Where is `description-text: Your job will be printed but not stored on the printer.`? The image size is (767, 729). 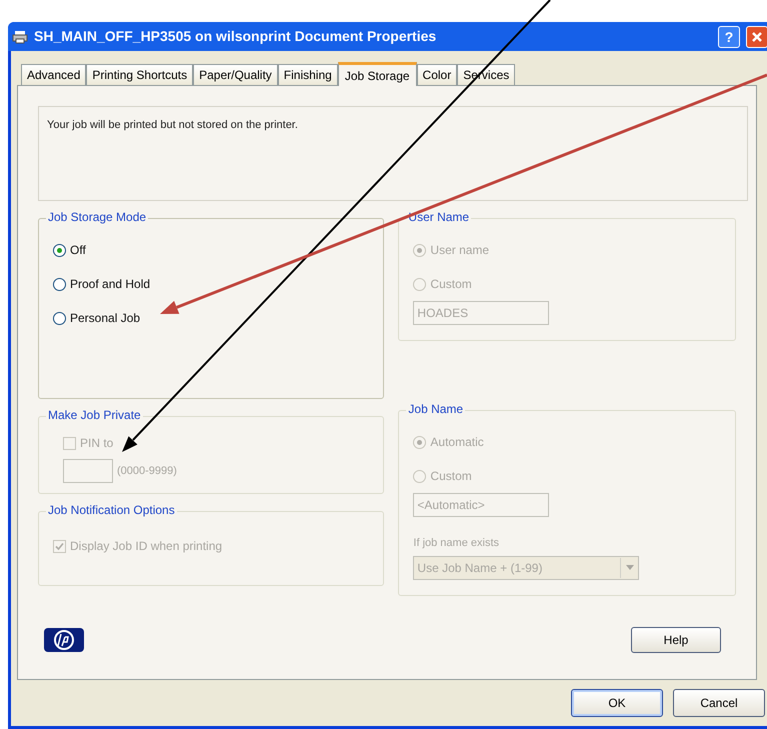 description-text: Your job will be printed but not stored on the printer. is located at coordinates (393, 153).